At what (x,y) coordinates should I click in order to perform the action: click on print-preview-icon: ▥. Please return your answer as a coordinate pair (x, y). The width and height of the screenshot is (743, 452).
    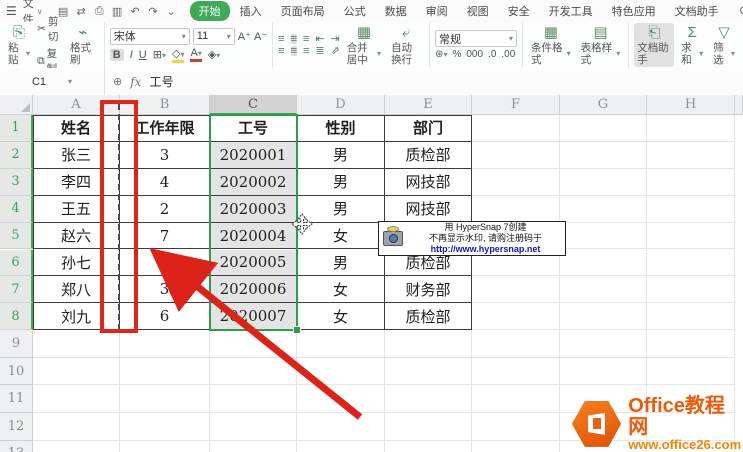
    Looking at the image, I should click on (117, 11).